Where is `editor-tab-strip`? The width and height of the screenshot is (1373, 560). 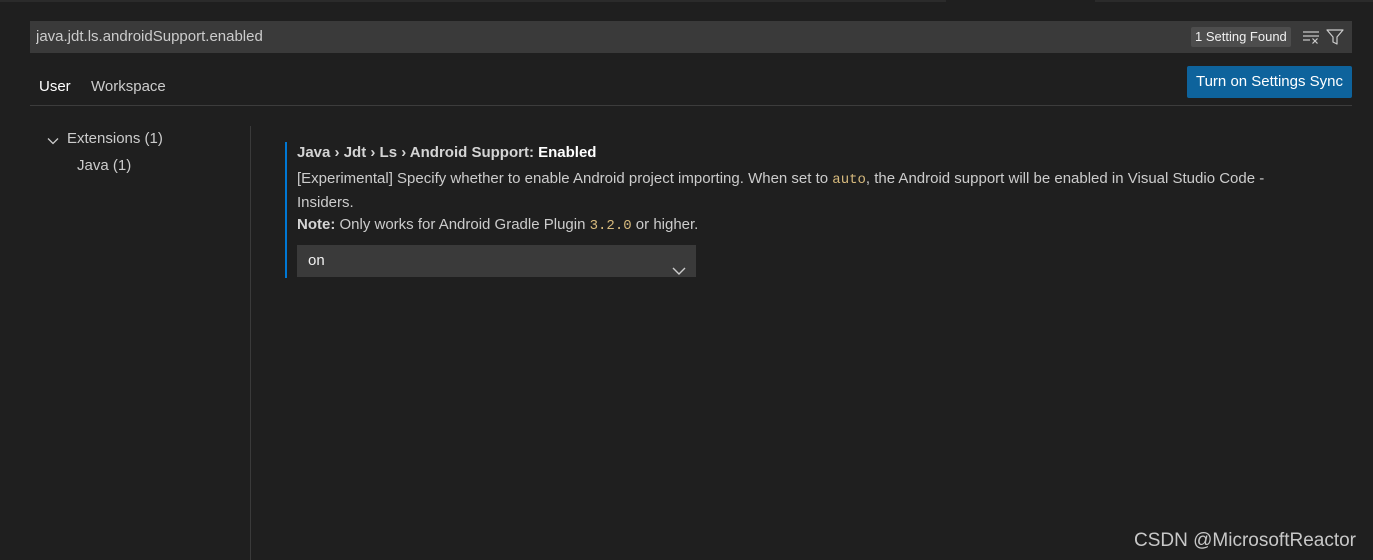
editor-tab-strip is located at coordinates (686, 1).